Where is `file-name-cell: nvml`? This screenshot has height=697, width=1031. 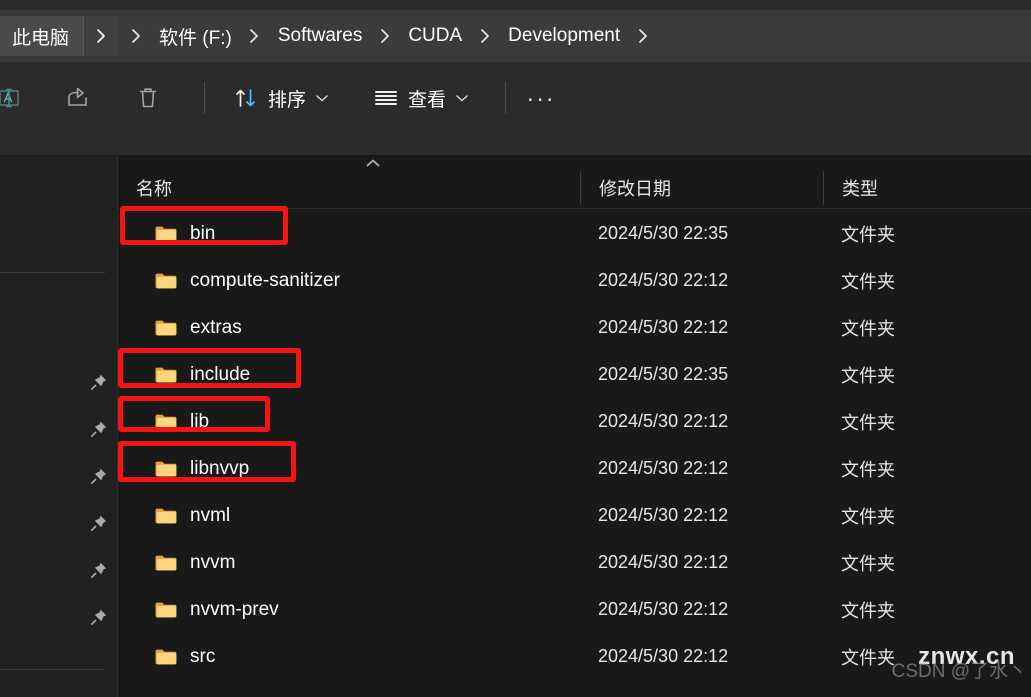
file-name-cell: nvml is located at coordinates (349, 516).